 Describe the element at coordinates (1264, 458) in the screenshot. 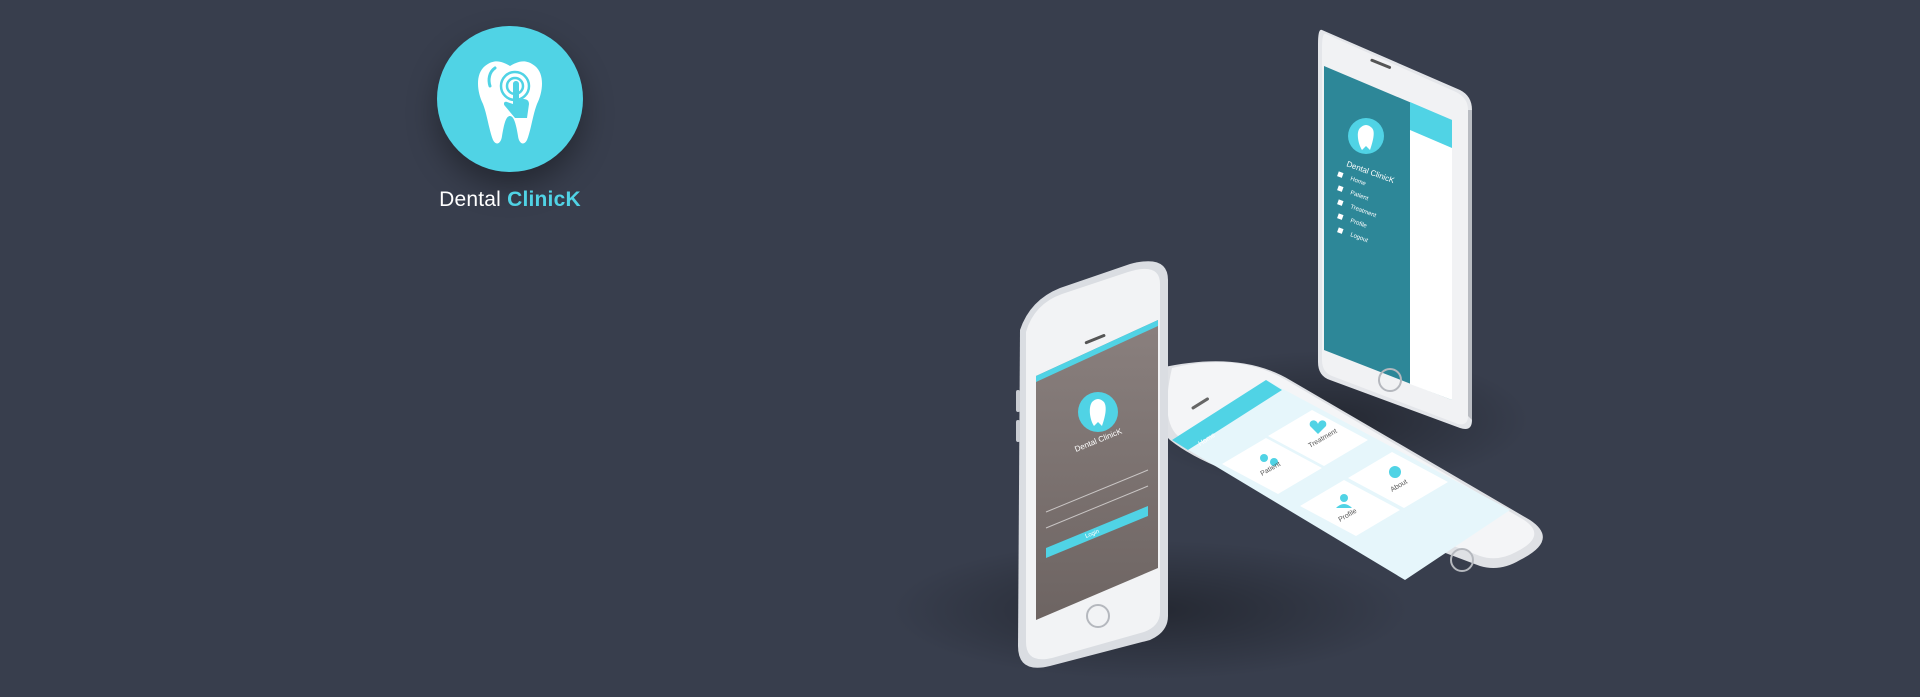

I see `patient-icon` at that location.